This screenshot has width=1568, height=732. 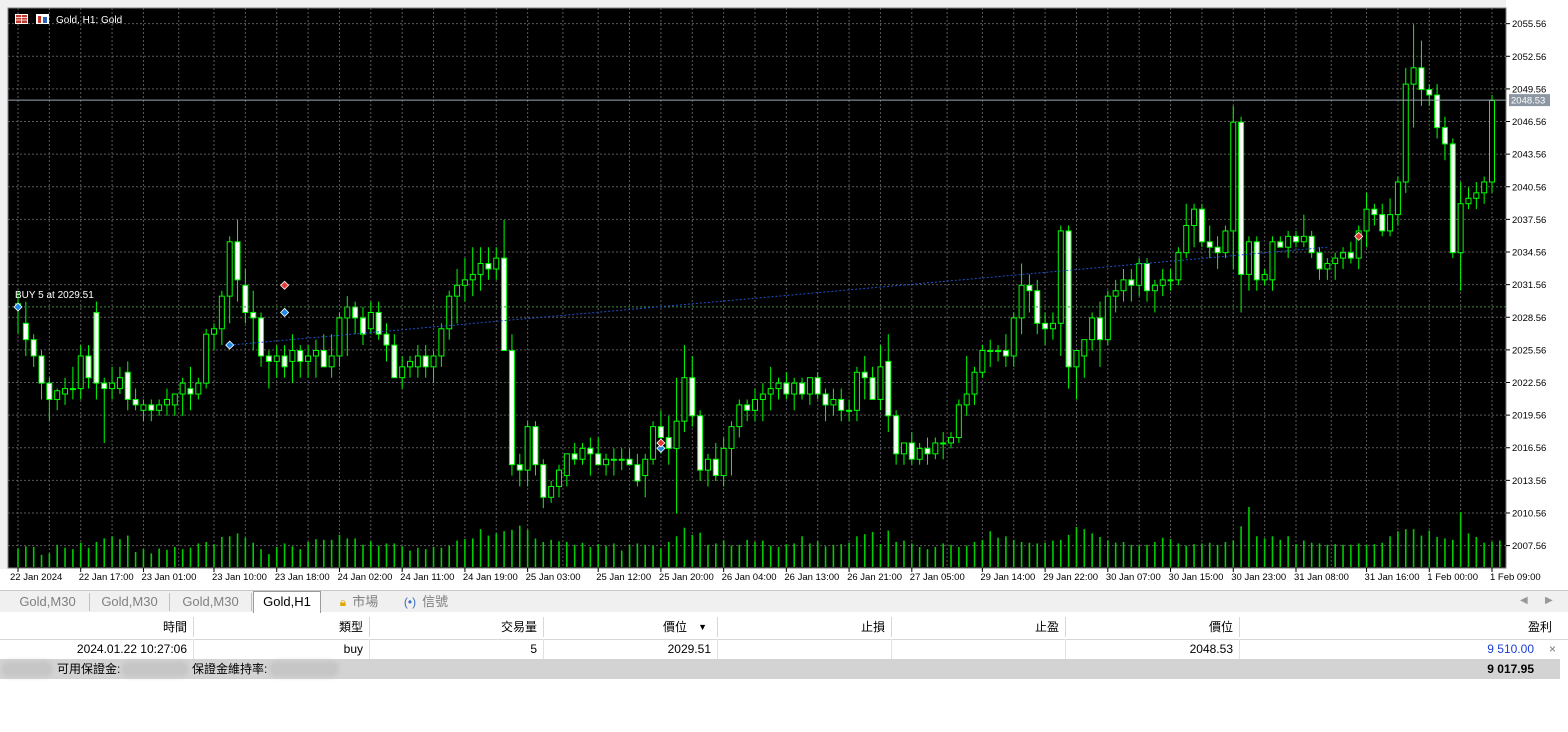 I want to click on time-label: 30 Jan 23:00, so click(x=1258, y=577).